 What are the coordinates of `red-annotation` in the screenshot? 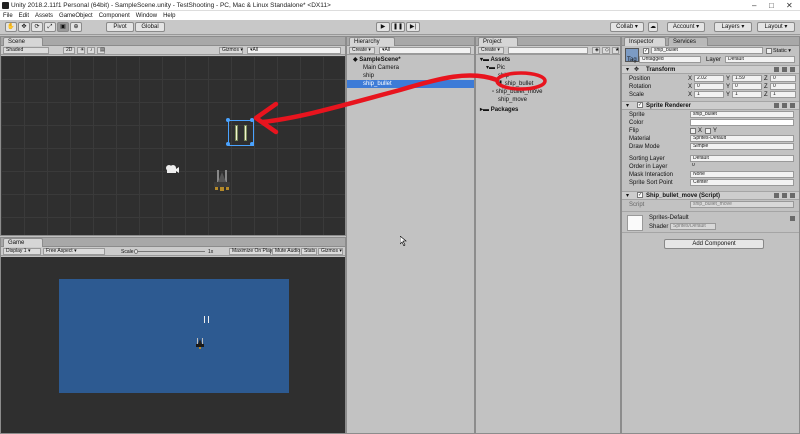 It's located at (400, 103).